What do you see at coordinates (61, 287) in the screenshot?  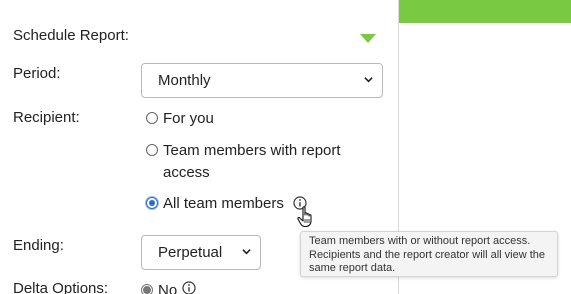 I see `delta-options-label: Delta Options:` at bounding box center [61, 287].